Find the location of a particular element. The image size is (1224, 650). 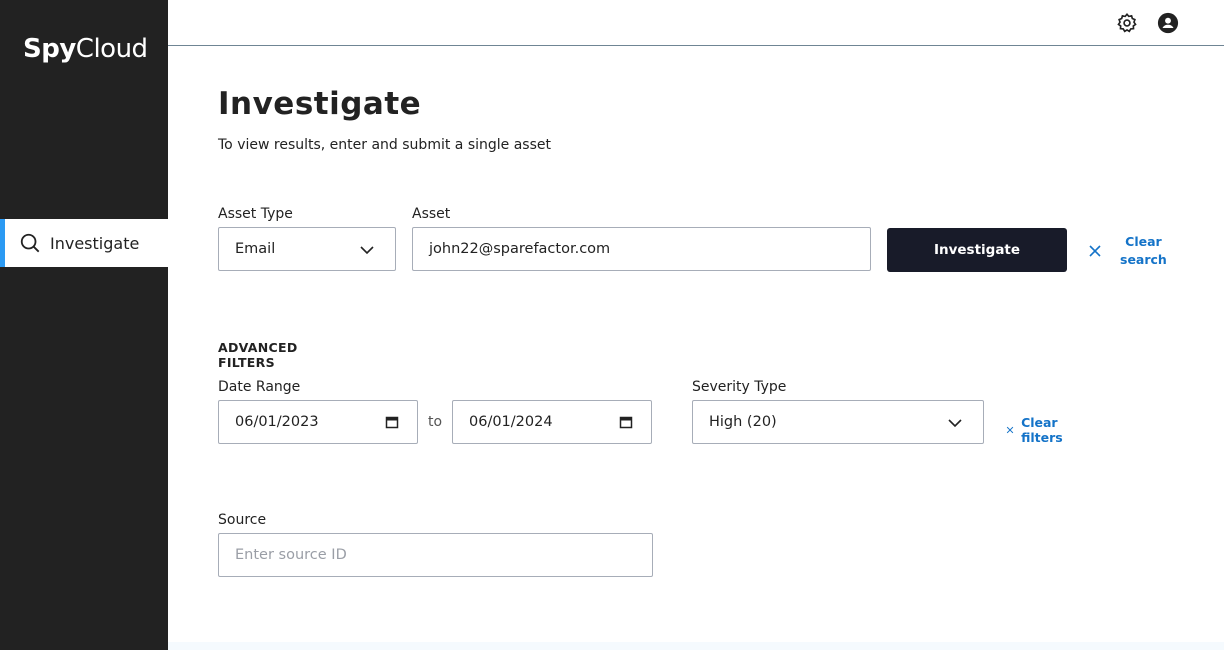

asset-type-value: Email is located at coordinates (255, 249).